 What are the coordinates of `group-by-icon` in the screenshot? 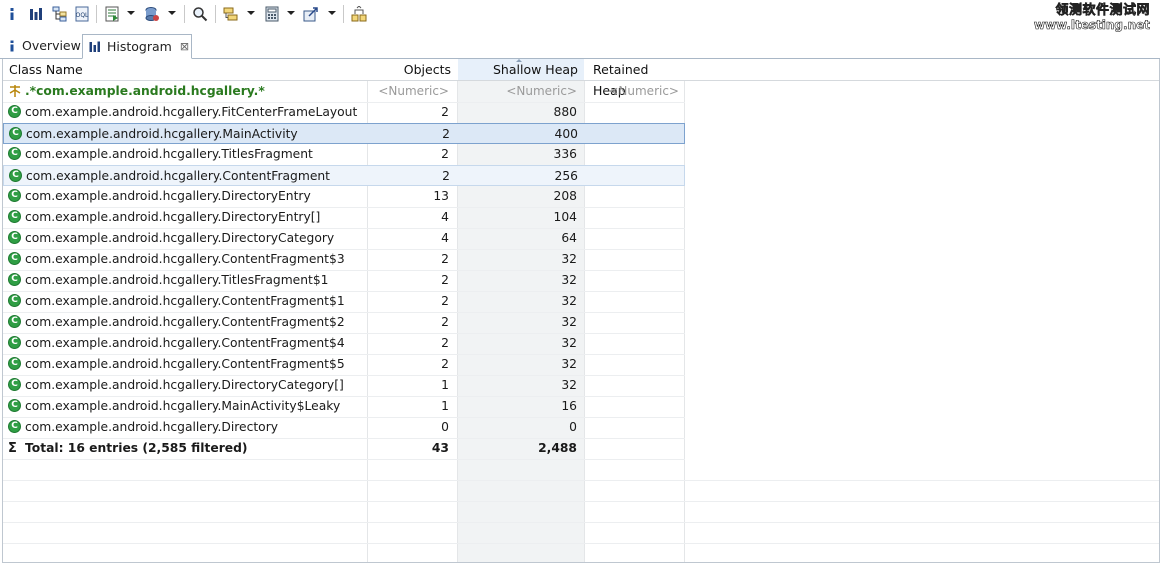 It's located at (231, 14).